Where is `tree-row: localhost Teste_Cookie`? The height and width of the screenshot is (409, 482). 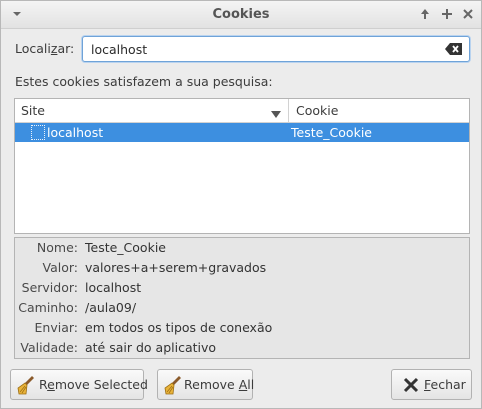 tree-row: localhost Teste_Cookie is located at coordinates (242, 132).